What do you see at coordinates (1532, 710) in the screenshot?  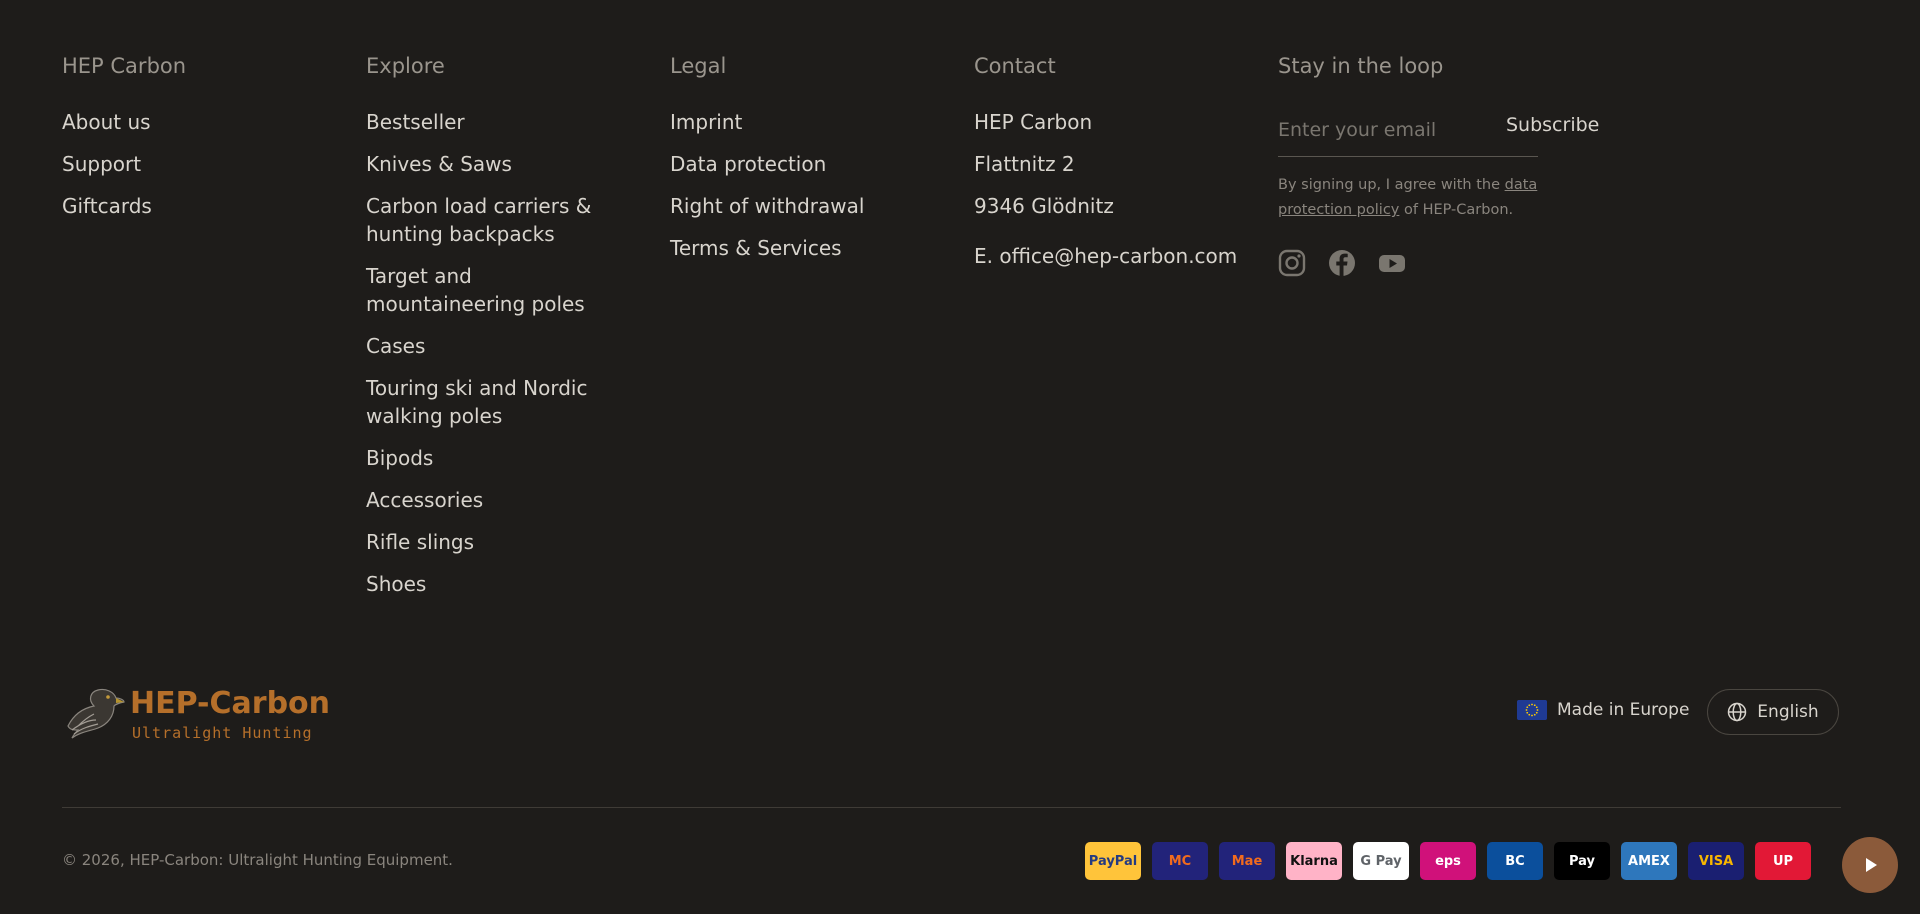 I see `eu-flag-icon` at bounding box center [1532, 710].